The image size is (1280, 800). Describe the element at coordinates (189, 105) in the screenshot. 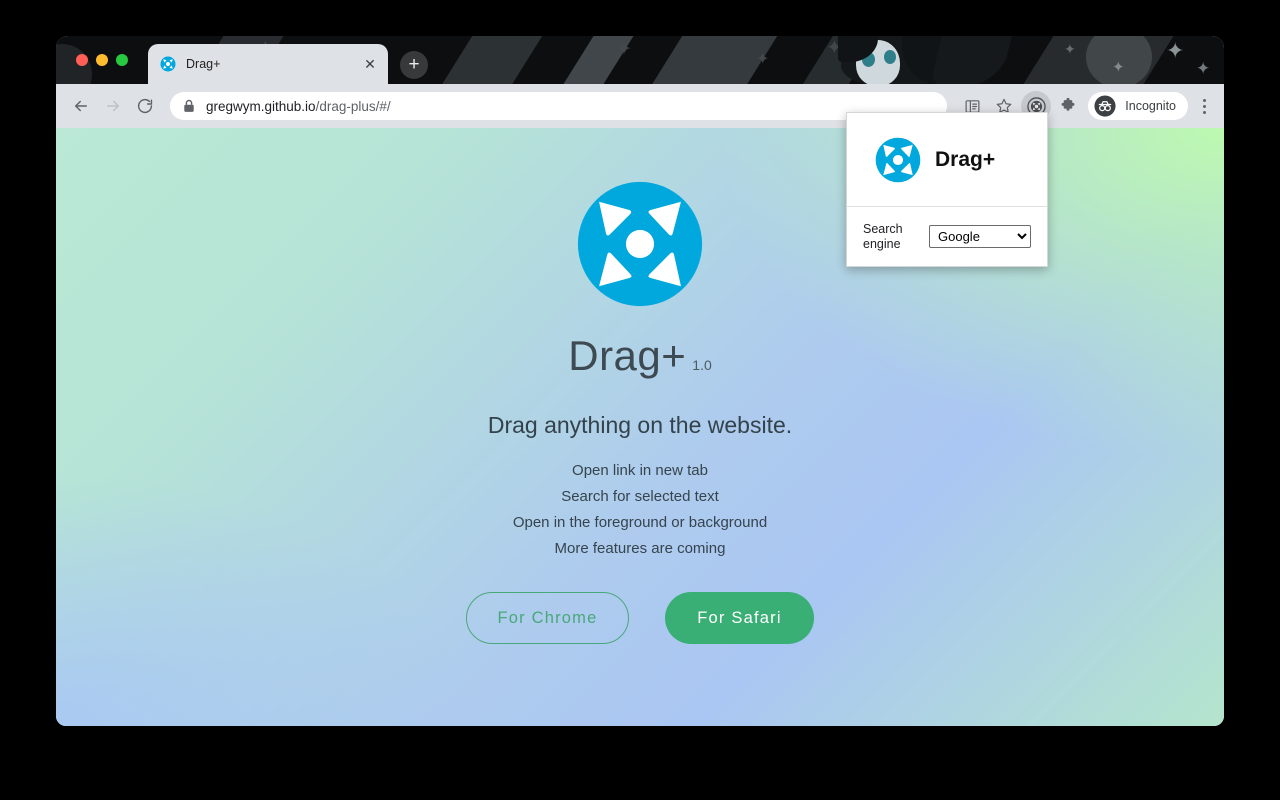

I see `lock-icon` at that location.